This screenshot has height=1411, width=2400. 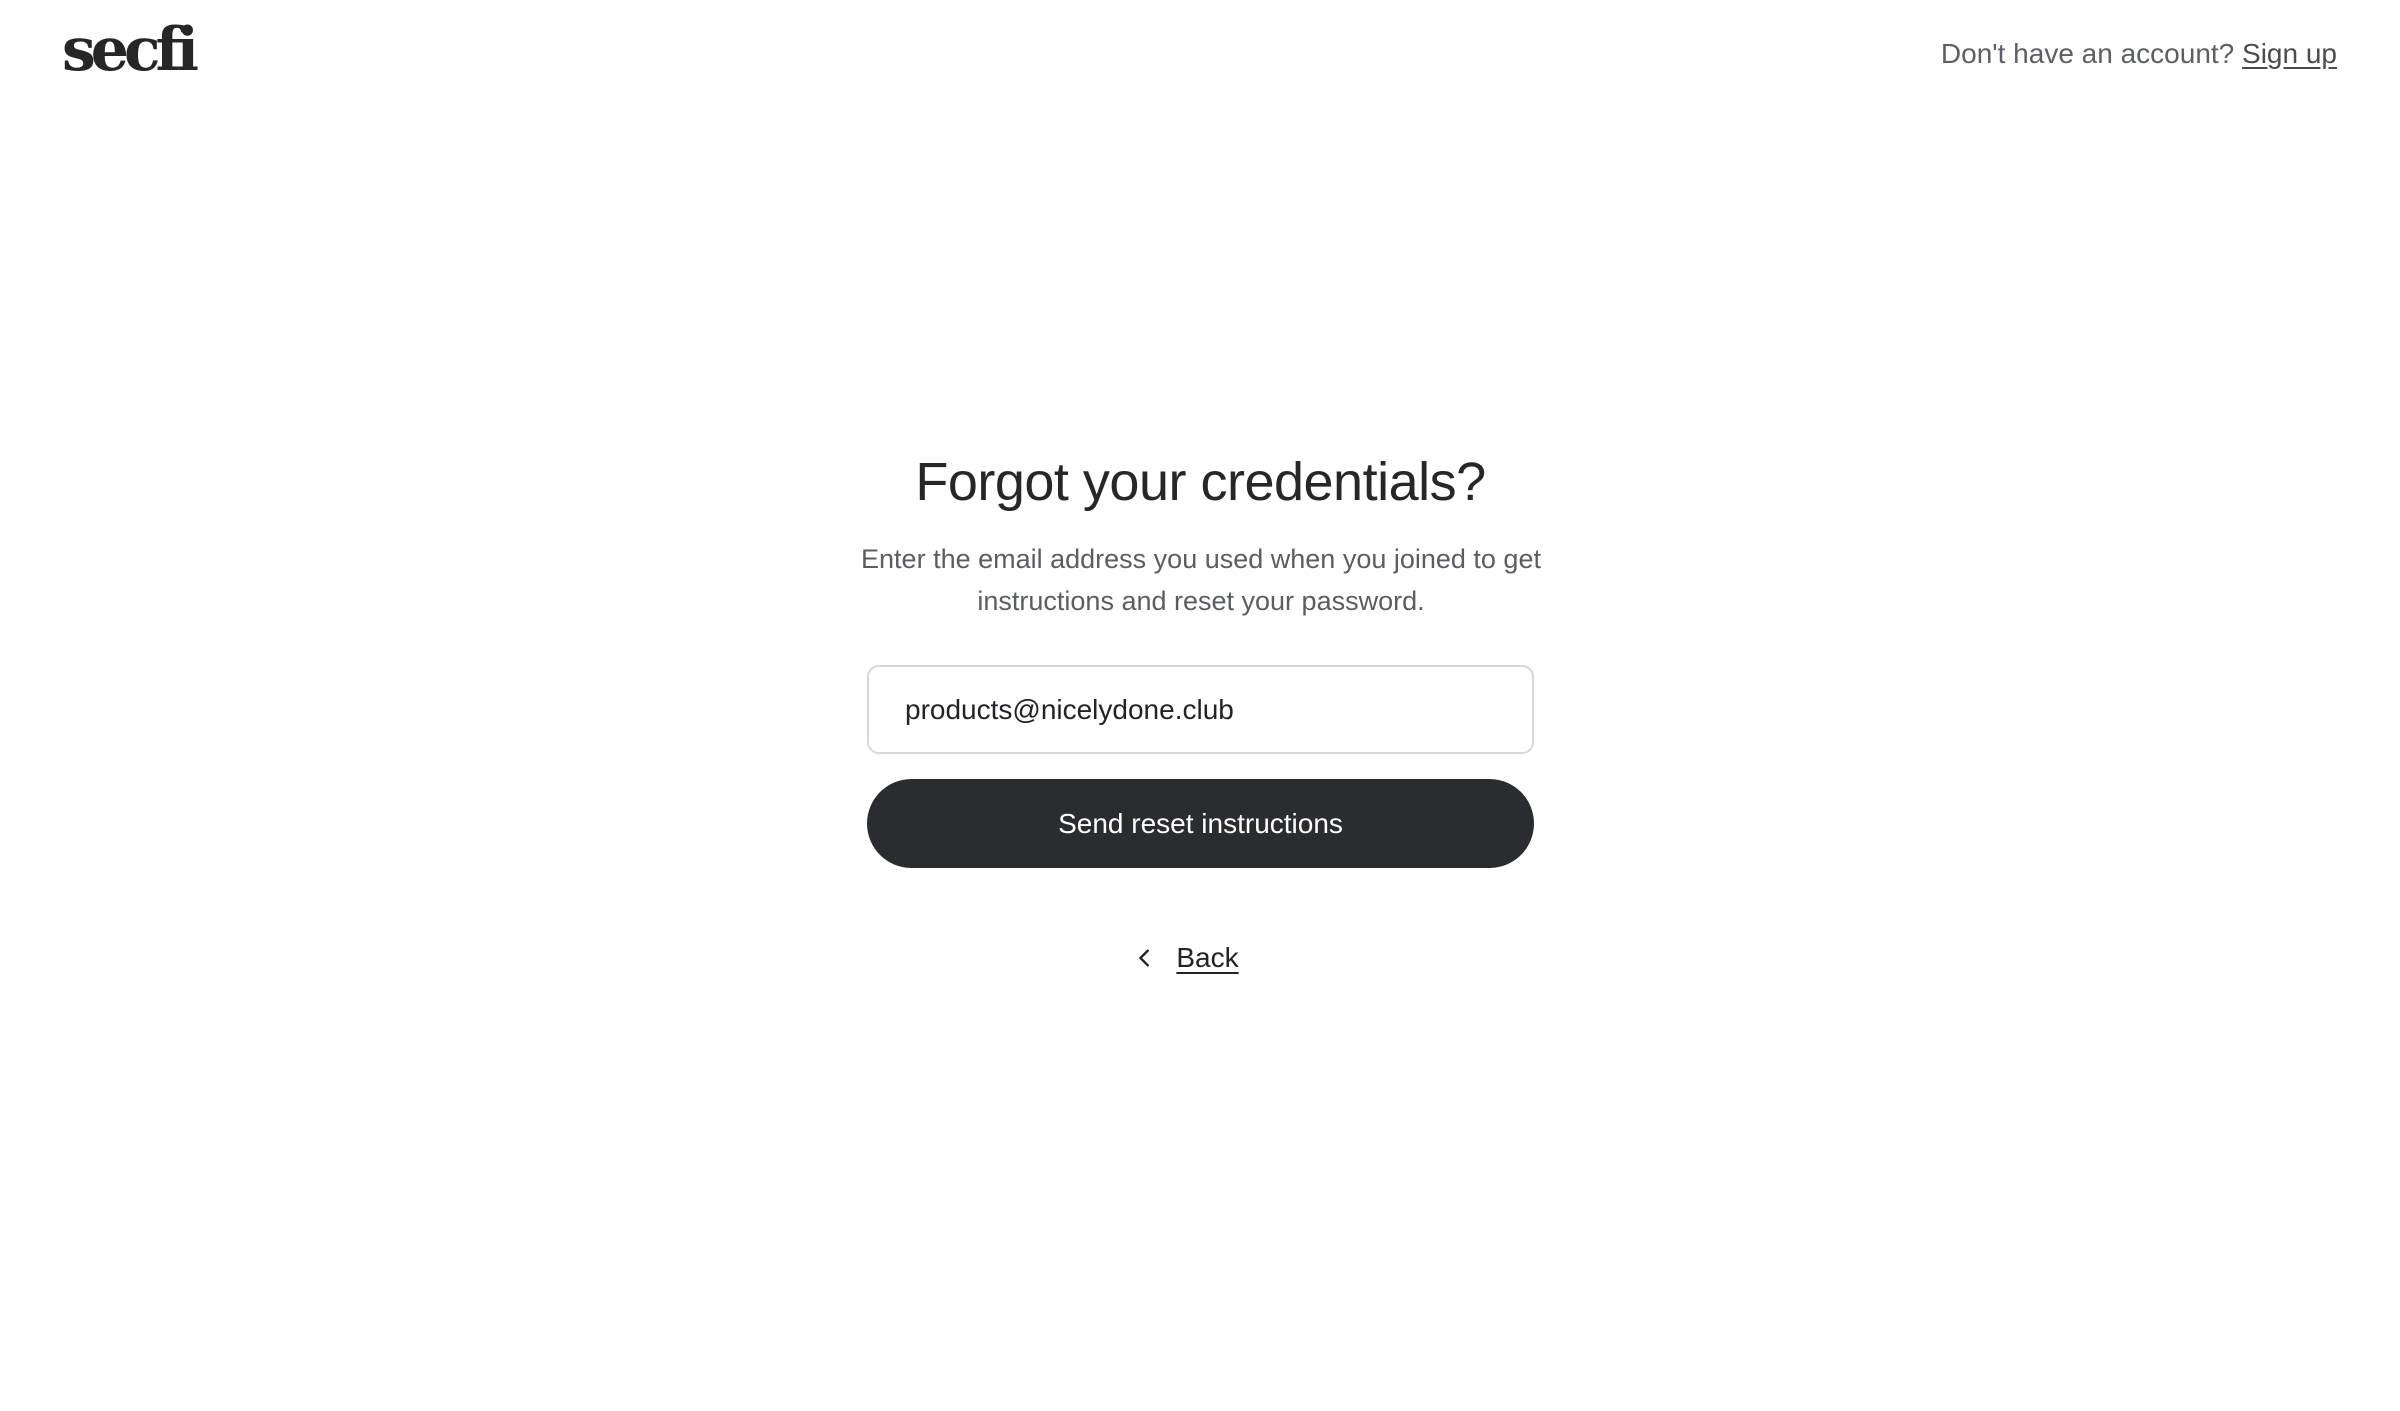 I want to click on account-prompt-text: Don't have an account?, so click(x=2087, y=53).